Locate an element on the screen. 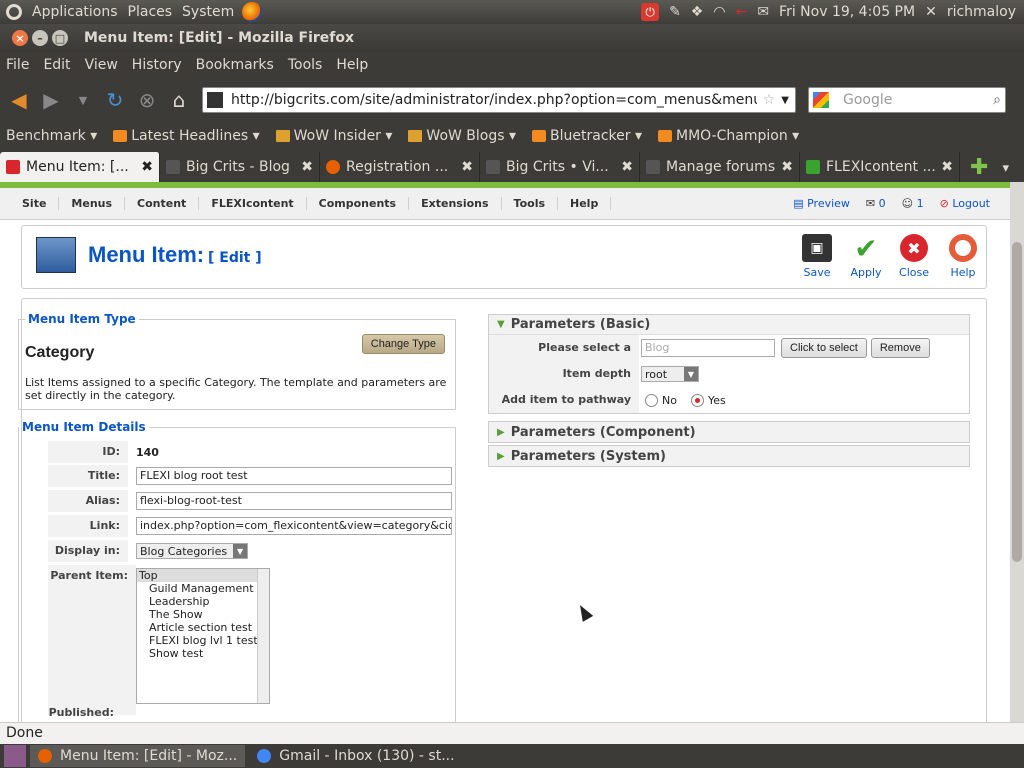  notes-icon: ✎ is located at coordinates (675, 12).